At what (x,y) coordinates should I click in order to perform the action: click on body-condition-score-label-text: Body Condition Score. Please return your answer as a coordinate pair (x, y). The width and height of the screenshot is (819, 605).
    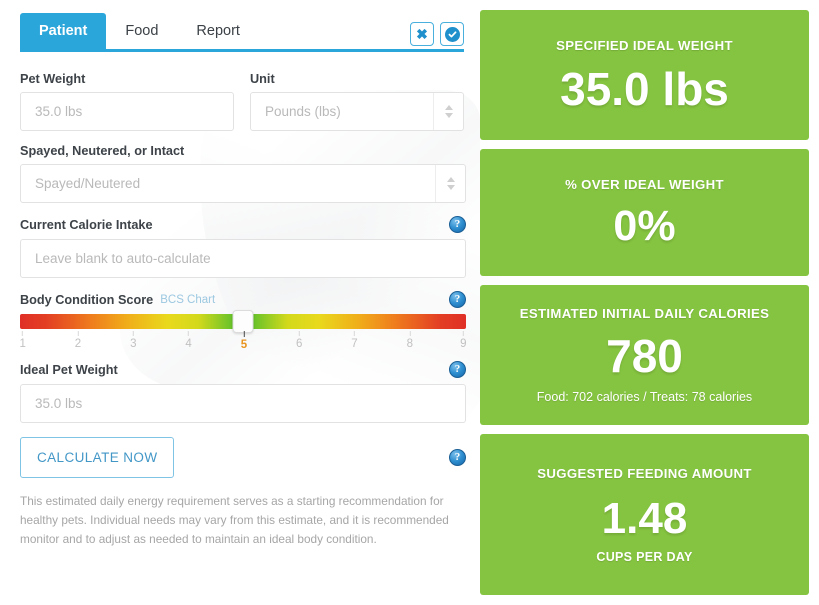
    Looking at the image, I should click on (87, 299).